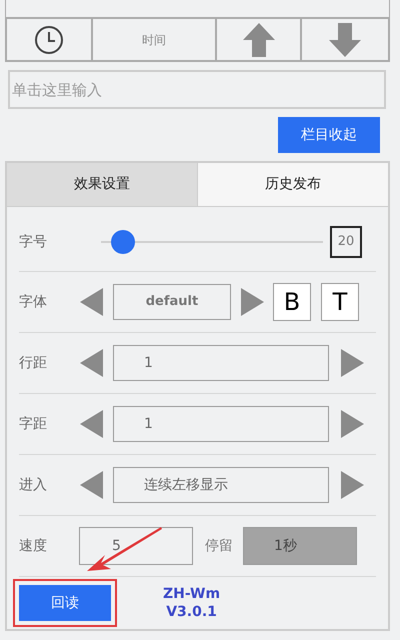  What do you see at coordinates (293, 184) in the screenshot?
I see `tab: 历史发布` at bounding box center [293, 184].